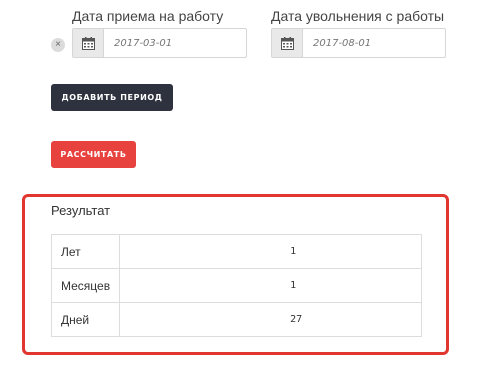  What do you see at coordinates (85, 251) in the screenshot?
I see `years-label: Лет` at bounding box center [85, 251].